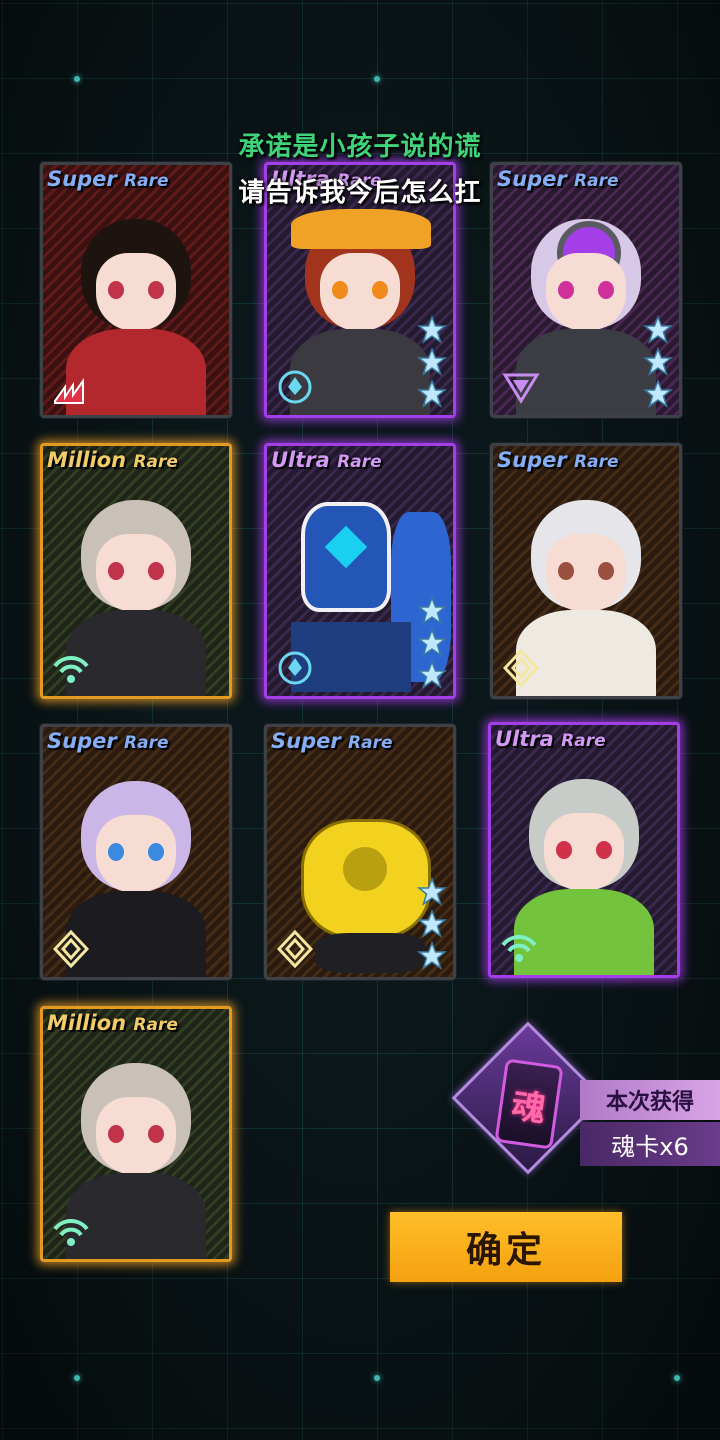 The image size is (720, 1440). What do you see at coordinates (69, 390) in the screenshot?
I see `claw-class-icon` at bounding box center [69, 390].